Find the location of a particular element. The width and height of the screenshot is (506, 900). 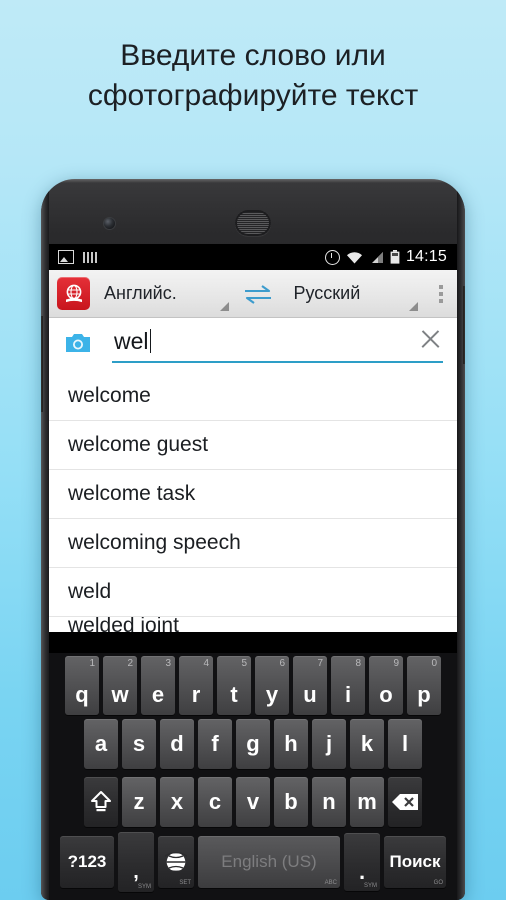

language-globe-icon is located at coordinates (176, 862).